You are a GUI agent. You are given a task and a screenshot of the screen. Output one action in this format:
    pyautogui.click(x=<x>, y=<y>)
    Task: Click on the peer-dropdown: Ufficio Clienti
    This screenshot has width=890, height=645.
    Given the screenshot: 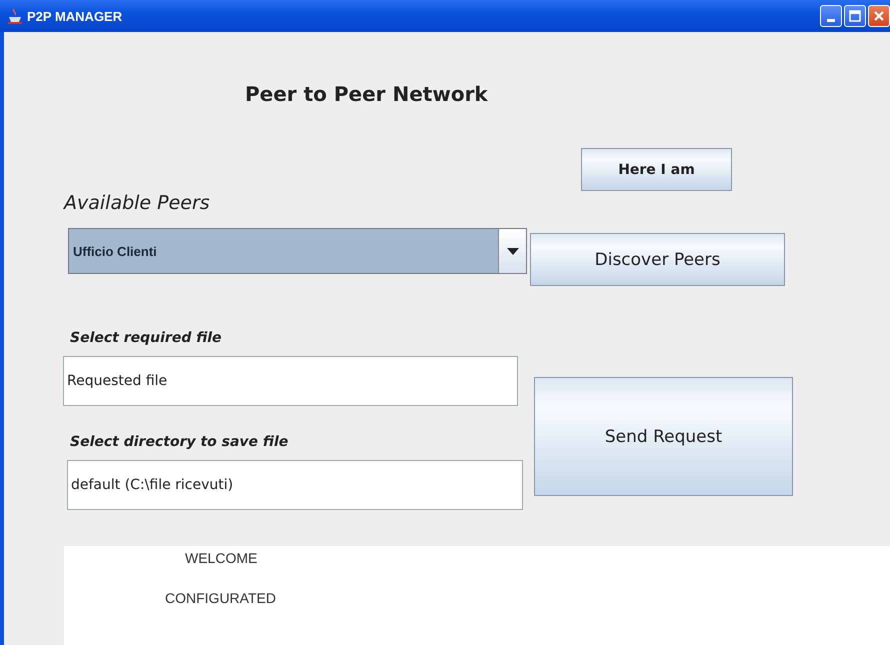 What is the action you would take?
    pyautogui.click(x=297, y=251)
    